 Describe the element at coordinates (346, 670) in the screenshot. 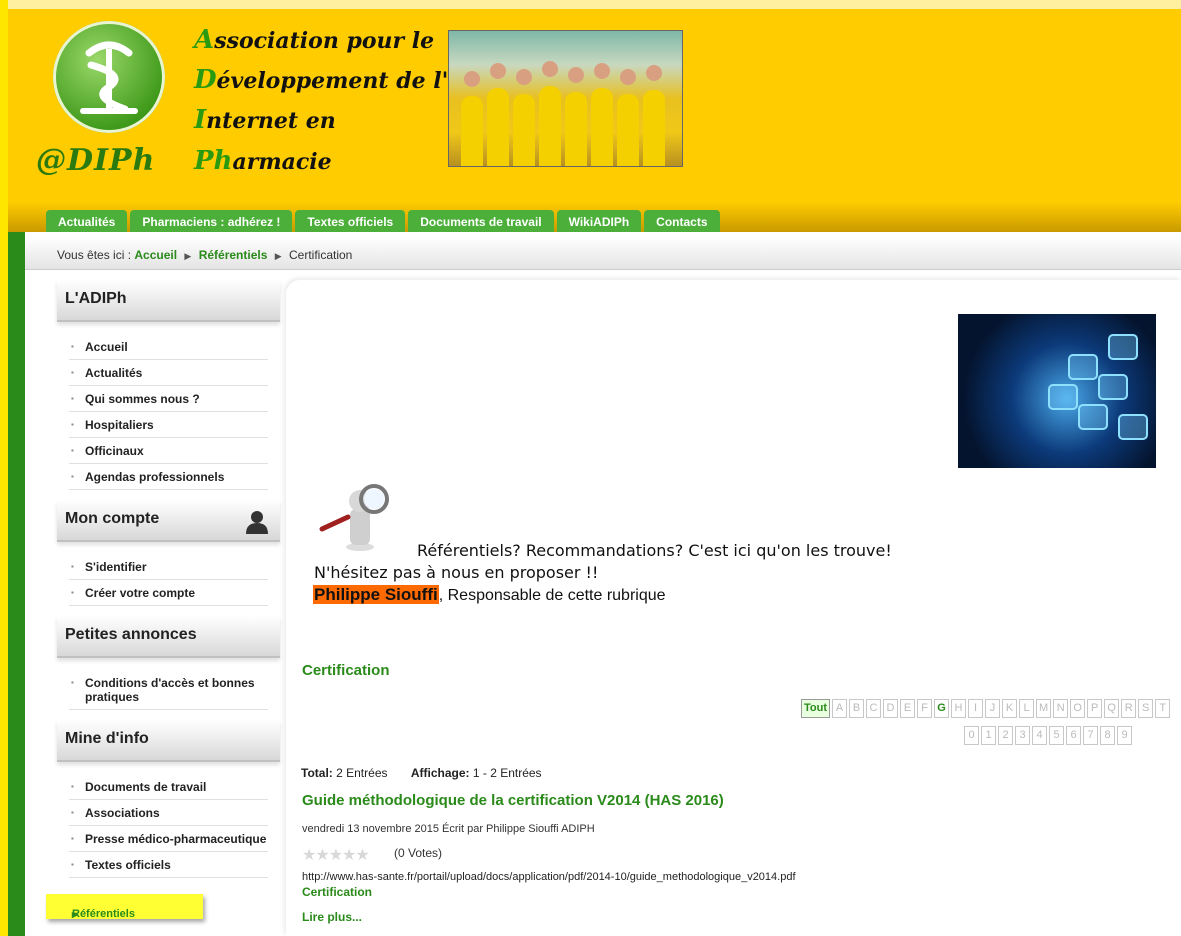

I see `category-title: Certification` at that location.